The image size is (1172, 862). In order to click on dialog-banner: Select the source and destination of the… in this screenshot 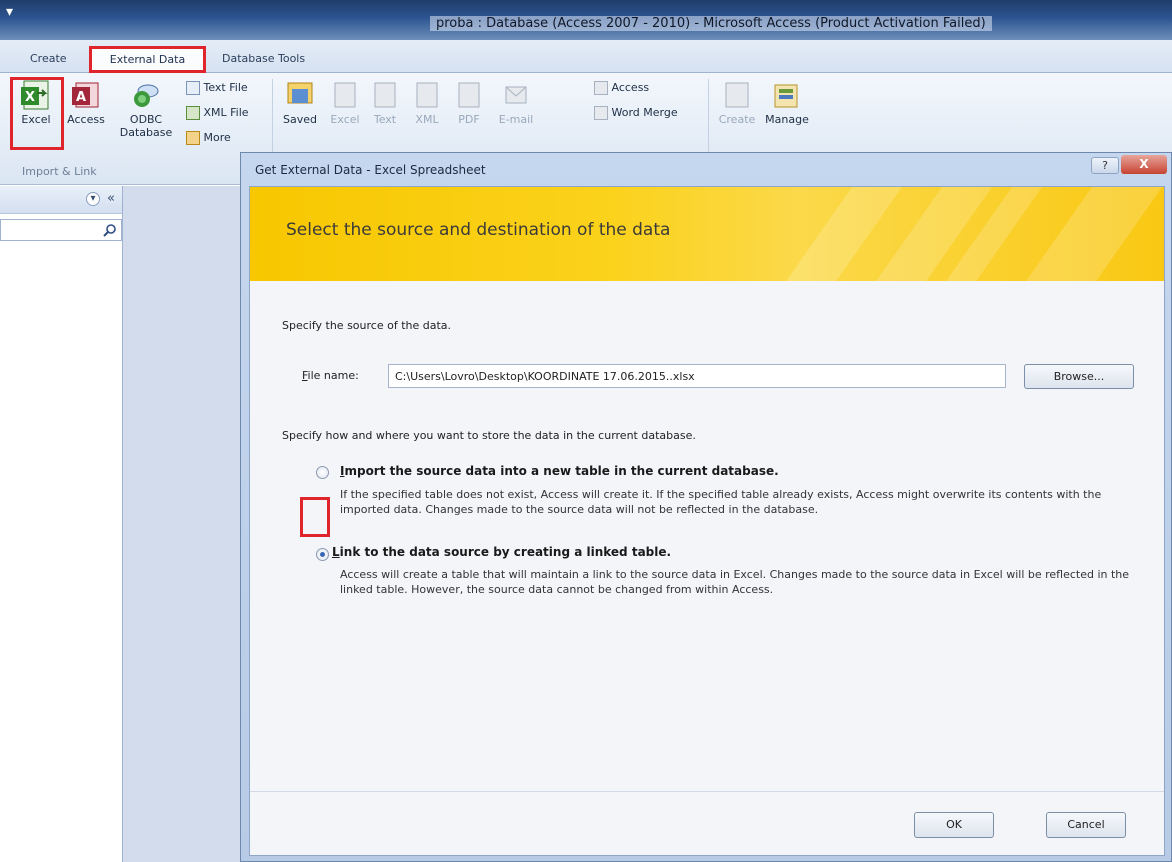, I will do `click(707, 234)`.